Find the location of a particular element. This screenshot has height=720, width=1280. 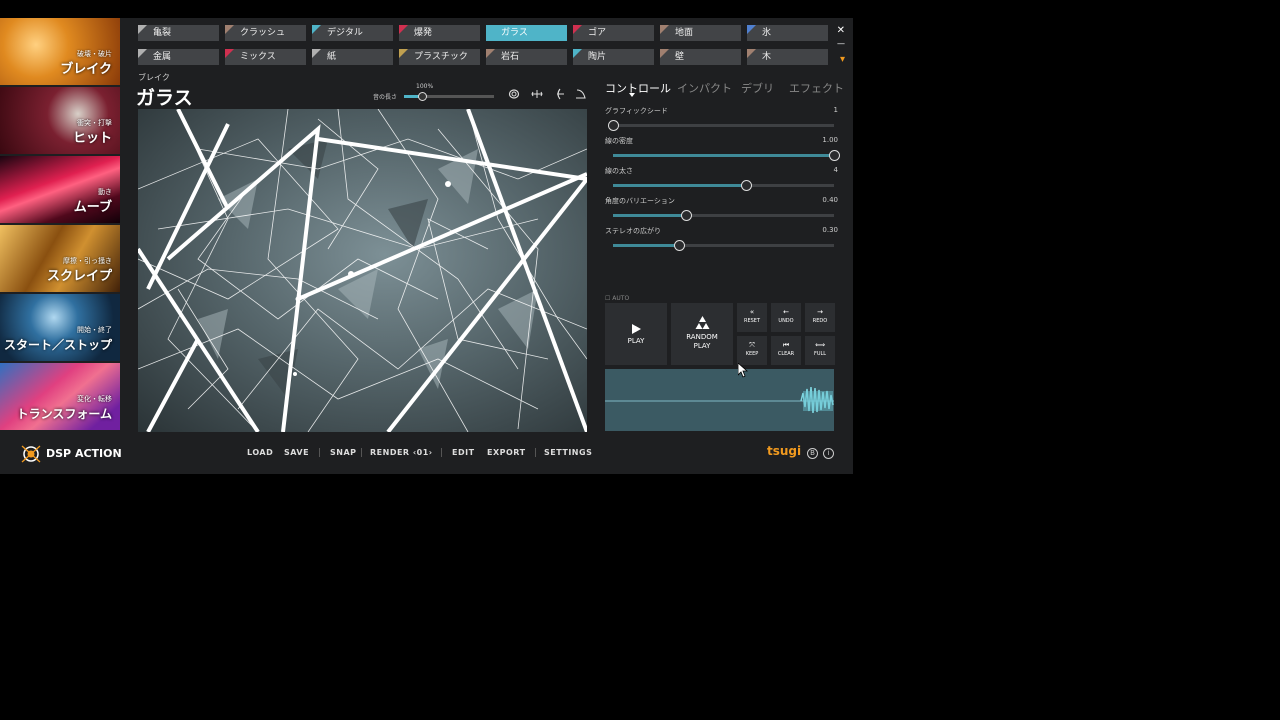

material-button: 壁 is located at coordinates (700, 57).